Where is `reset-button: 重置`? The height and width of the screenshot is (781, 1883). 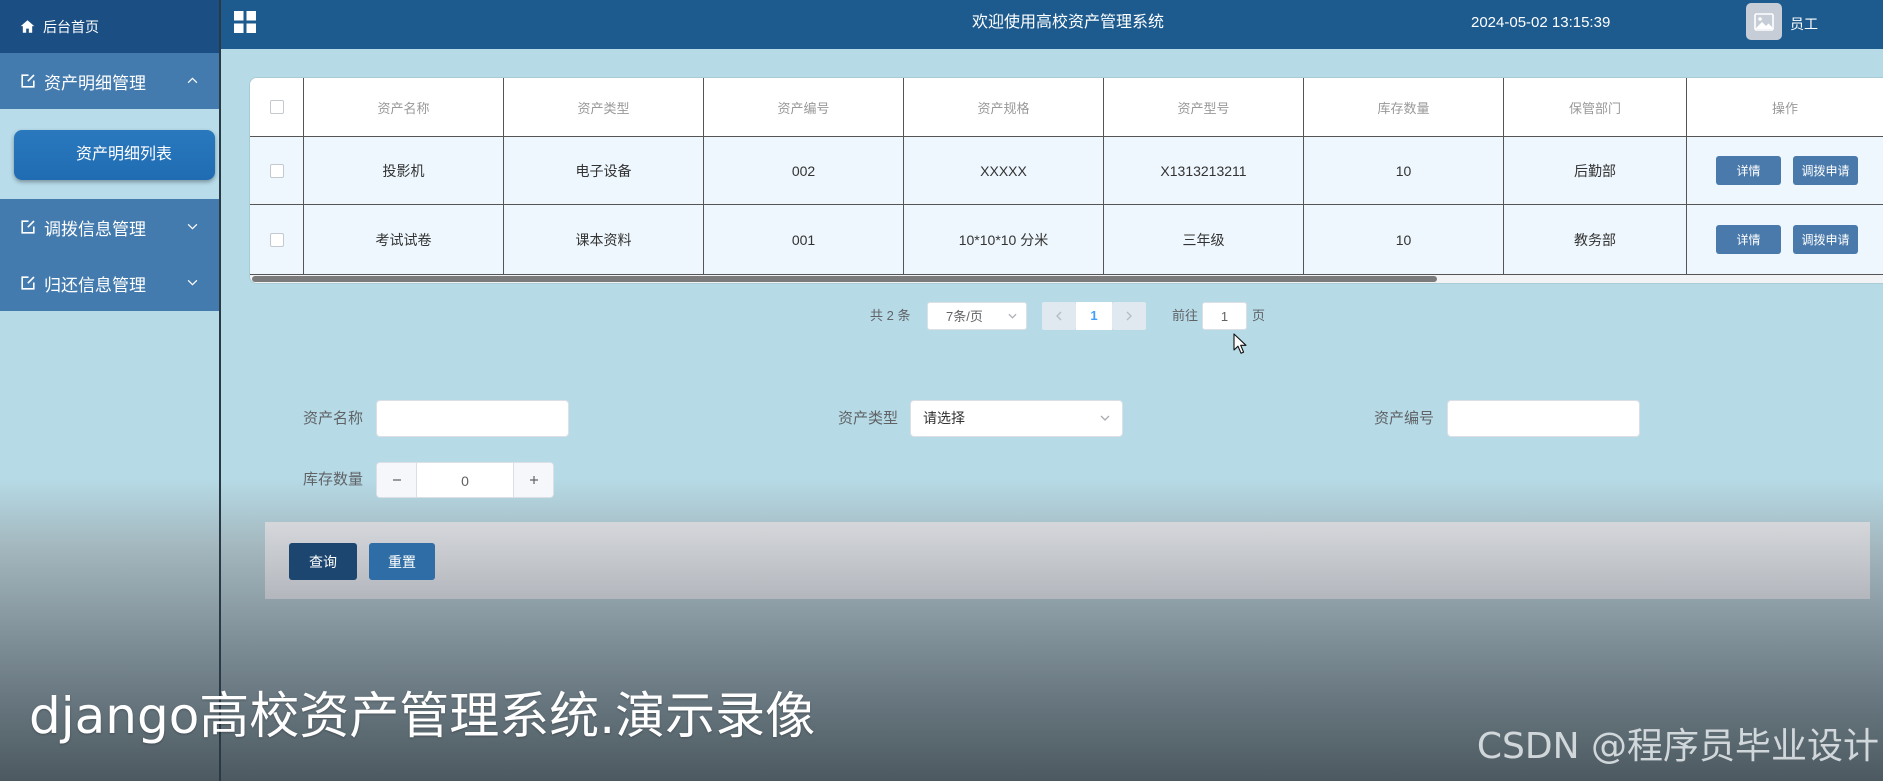
reset-button: 重置 is located at coordinates (402, 561).